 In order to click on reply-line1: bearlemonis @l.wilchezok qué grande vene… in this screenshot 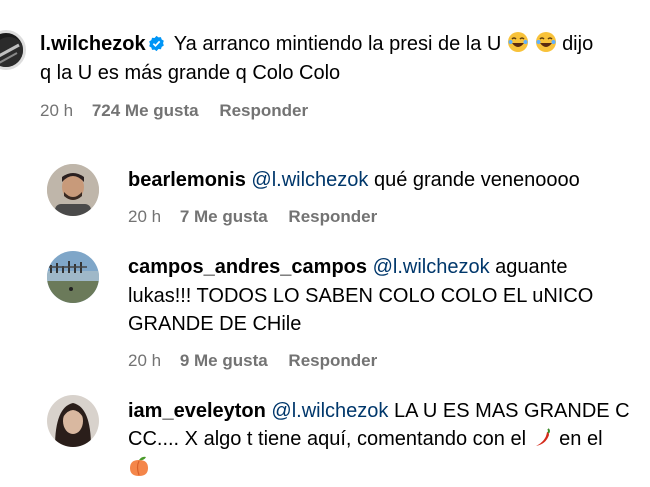, I will do `click(354, 180)`.